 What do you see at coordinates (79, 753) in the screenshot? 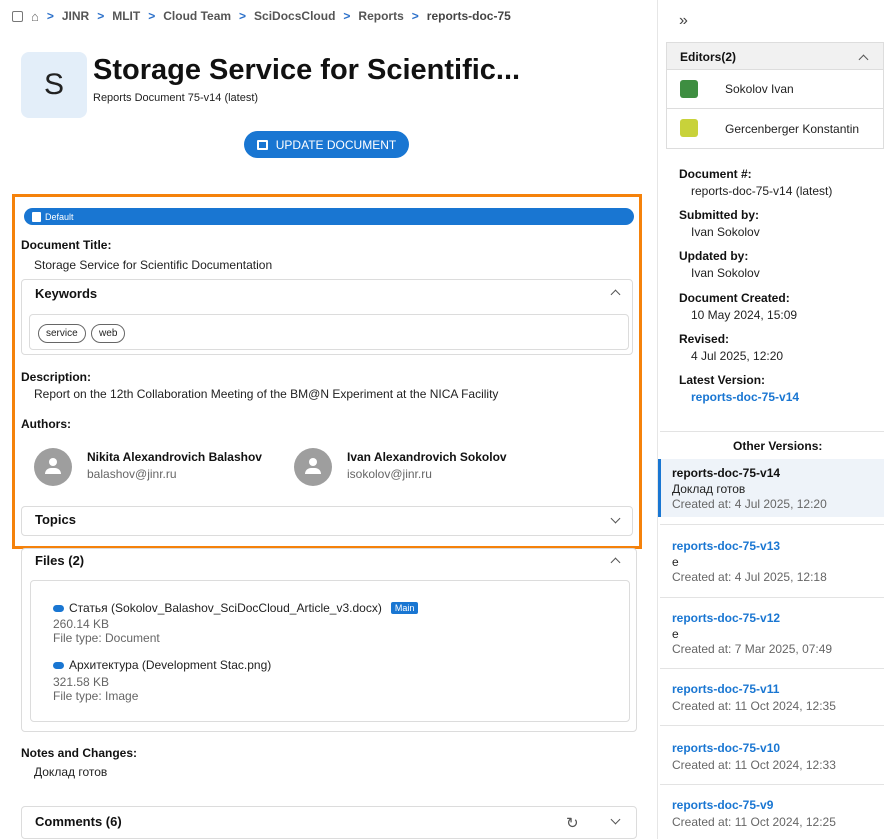
I see `notes-label: Notes and Changes:` at bounding box center [79, 753].